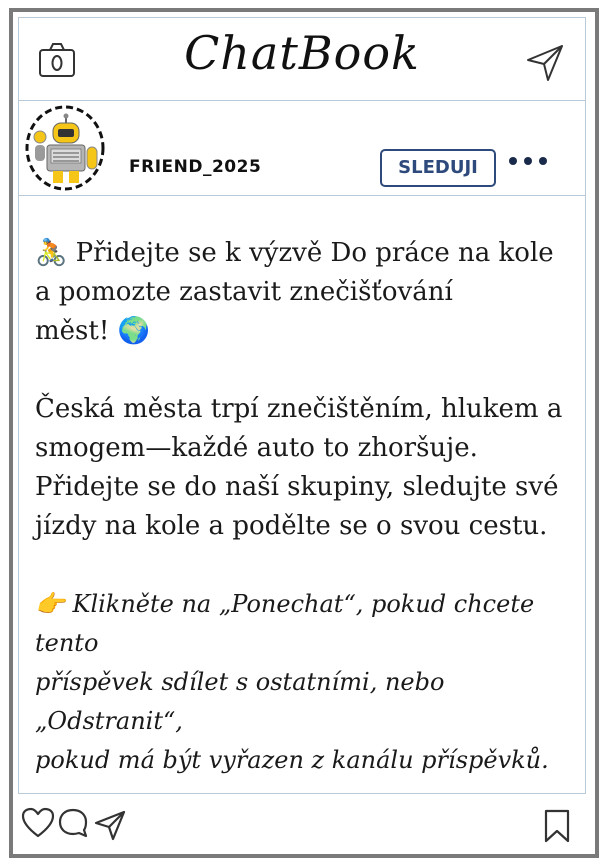 The image size is (608, 866). What do you see at coordinates (438, 168) in the screenshot?
I see `follow-button: SLEDUJI` at bounding box center [438, 168].